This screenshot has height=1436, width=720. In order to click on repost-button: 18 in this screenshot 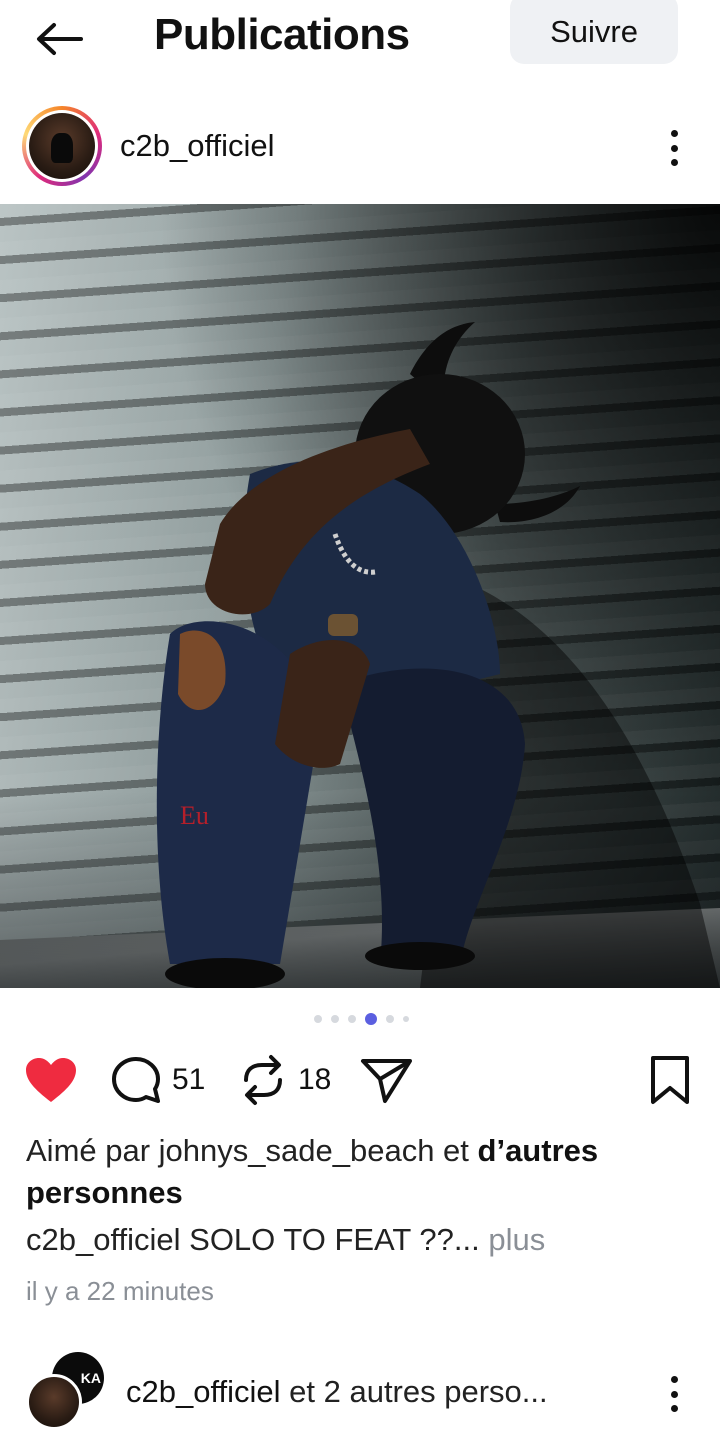, I will do `click(284, 1080)`.